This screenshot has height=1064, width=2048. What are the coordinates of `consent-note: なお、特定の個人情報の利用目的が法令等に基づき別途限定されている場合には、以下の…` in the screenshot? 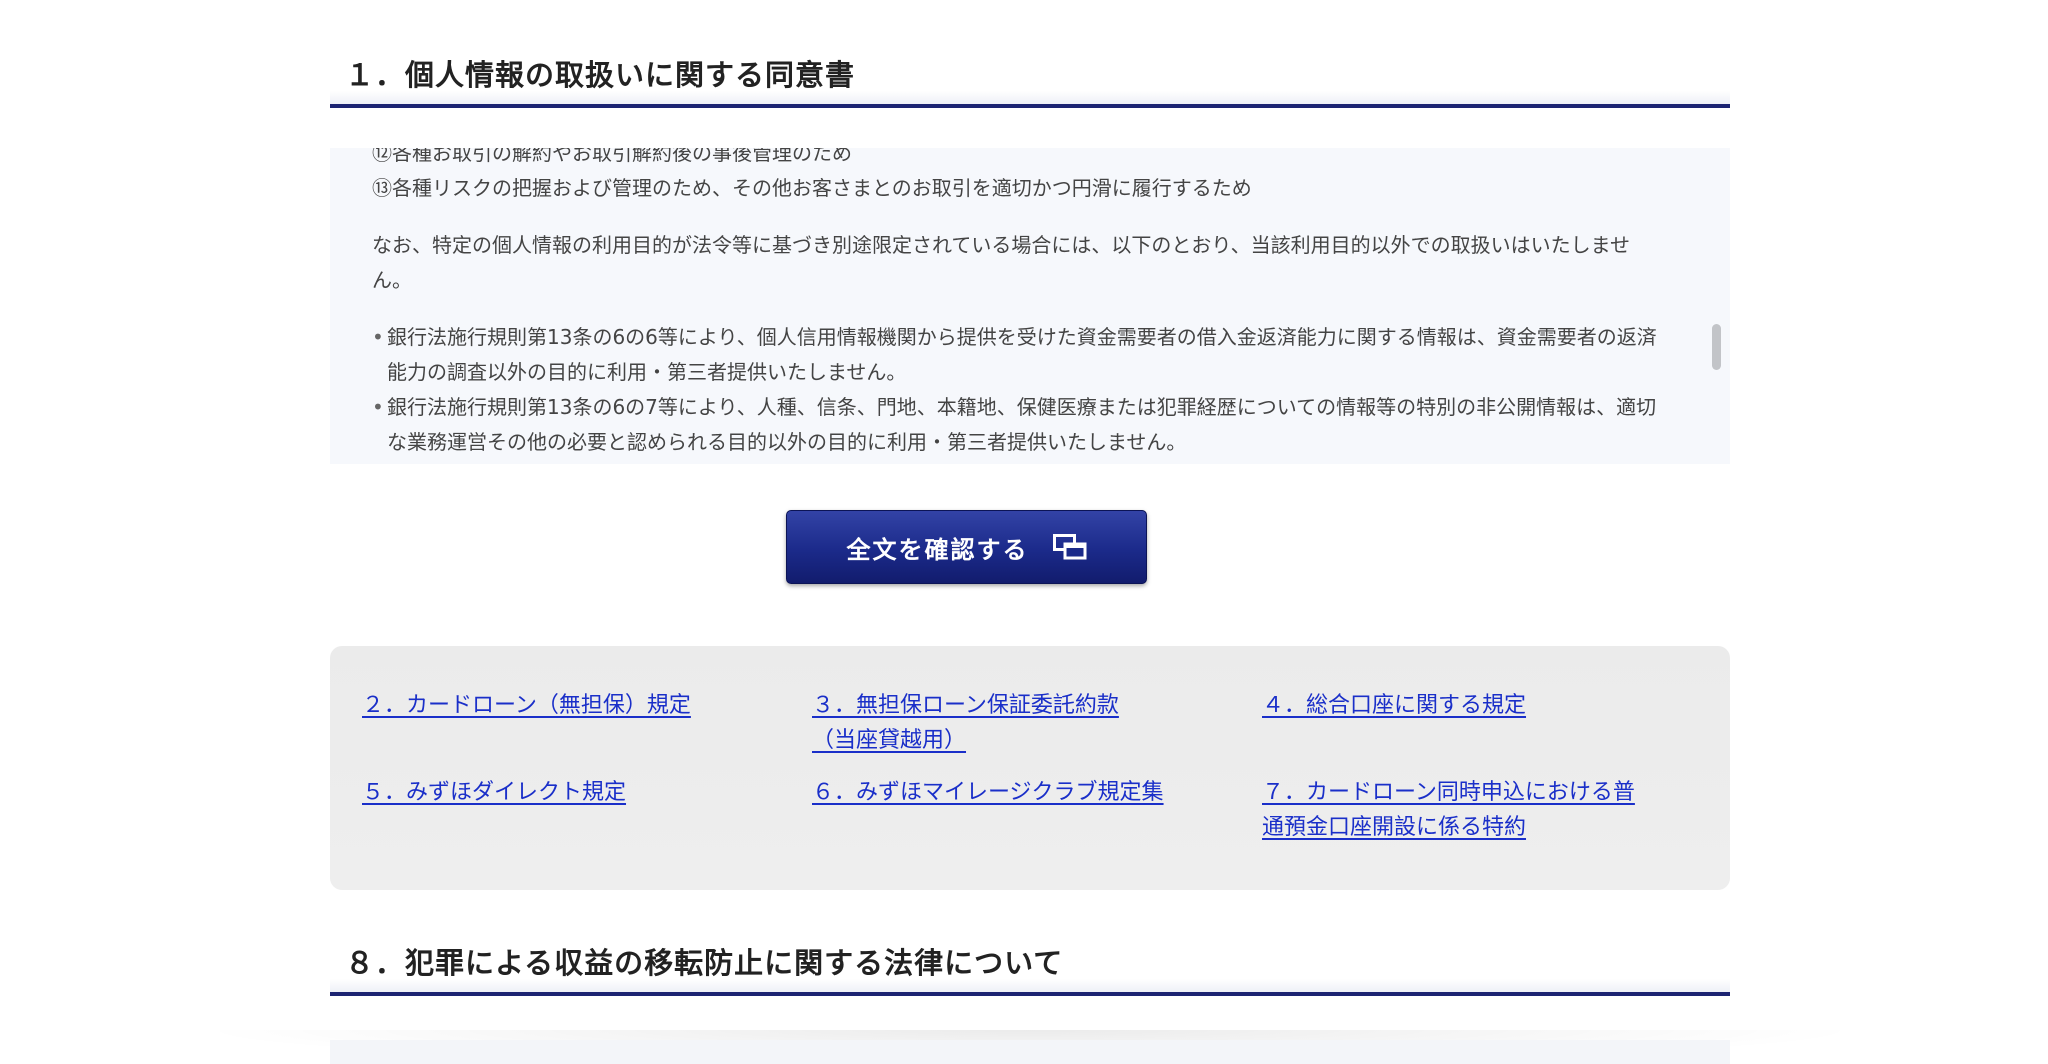 It's located at (1001, 262).